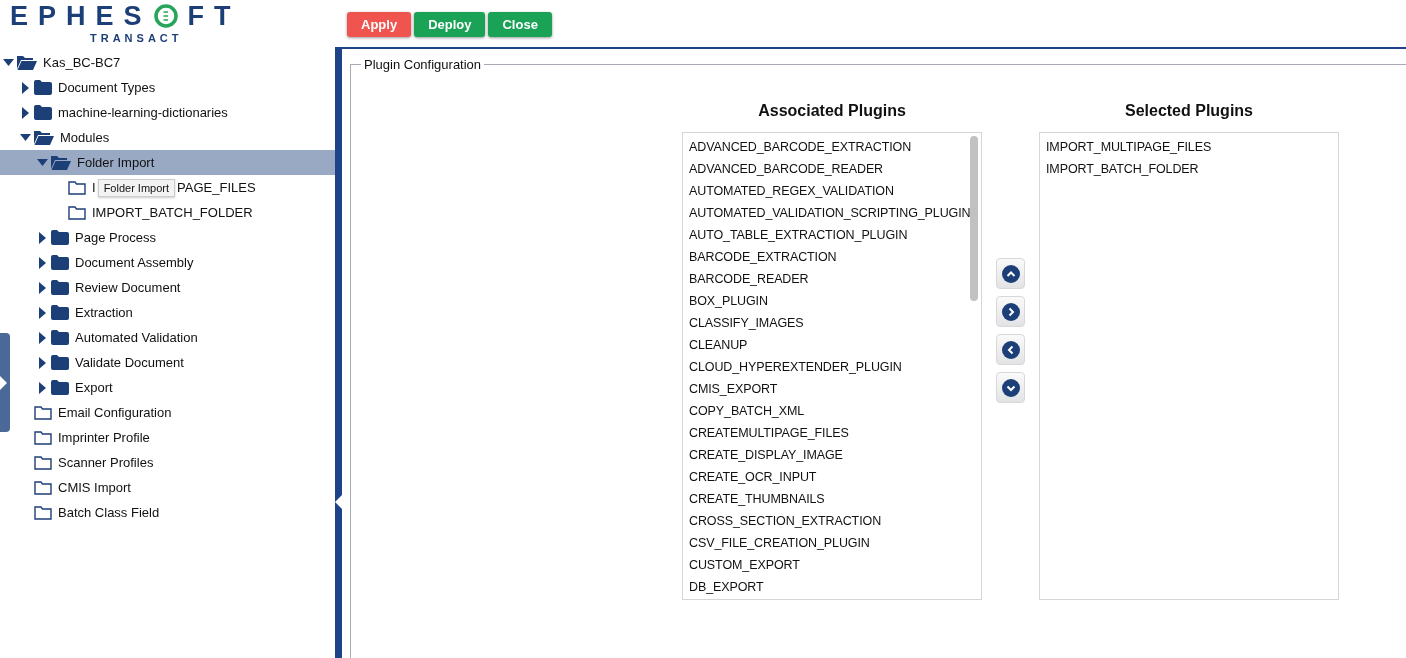 This screenshot has width=1406, height=658. Describe the element at coordinates (81, 16) in the screenshot. I see `logo-text: EPHES` at that location.